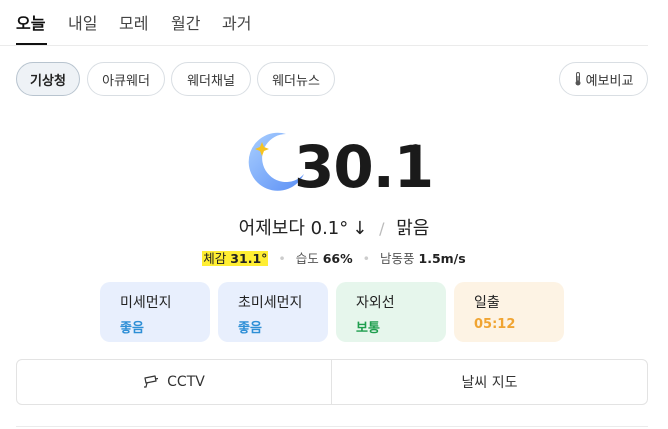 Image resolution: width=668 pixels, height=429 pixels. I want to click on feels-like-highlight: 체감 31.1°, so click(235, 258).